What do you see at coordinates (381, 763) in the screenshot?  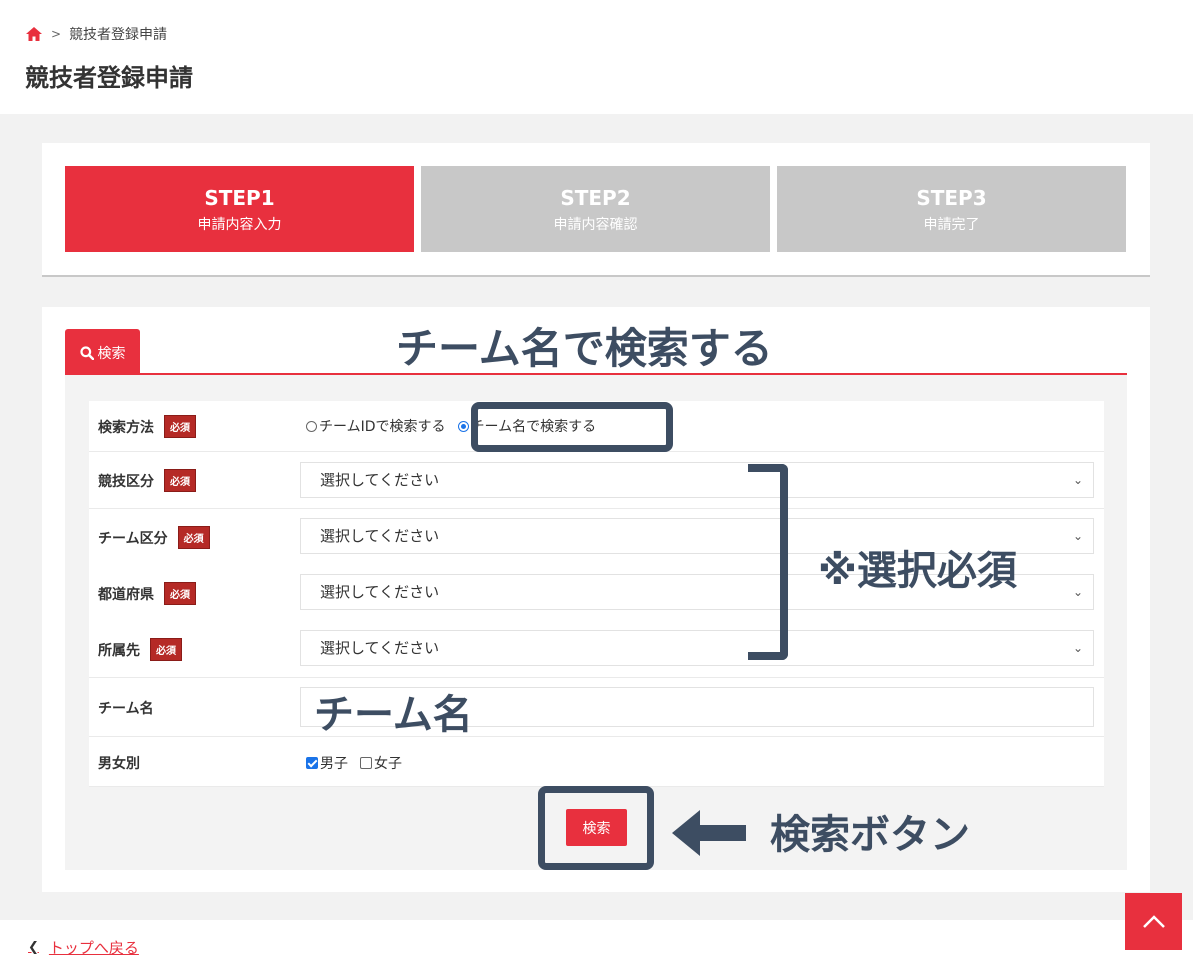 I see `checkbox-female: 女子` at bounding box center [381, 763].